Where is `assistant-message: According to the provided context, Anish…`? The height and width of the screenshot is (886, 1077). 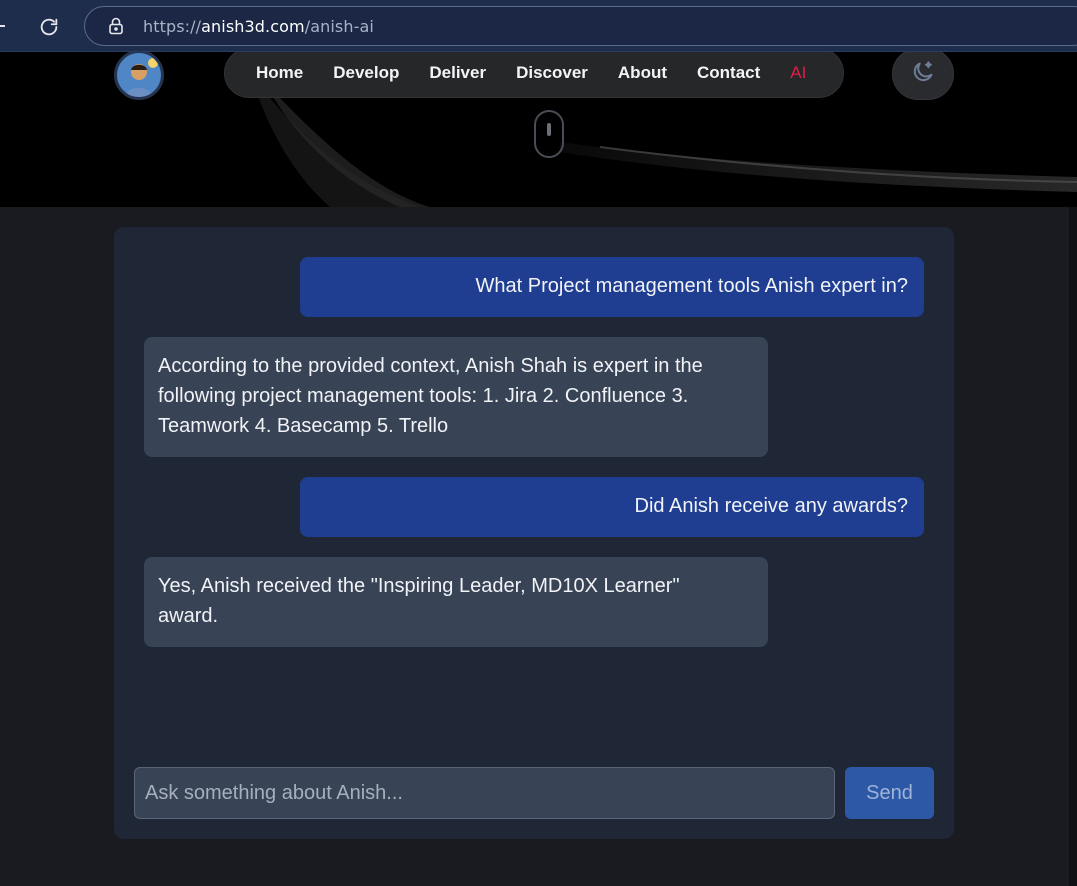 assistant-message: According to the provided context, Anish… is located at coordinates (456, 397).